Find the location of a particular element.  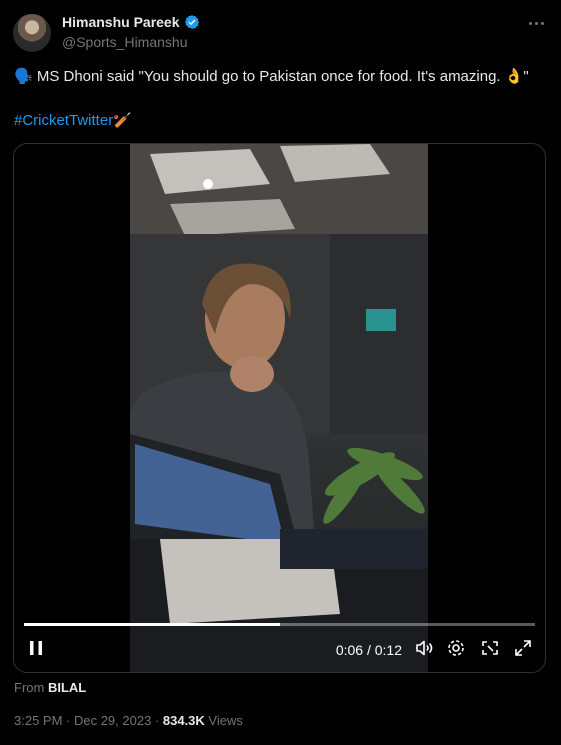

attribution: From BILAL is located at coordinates (50, 687).